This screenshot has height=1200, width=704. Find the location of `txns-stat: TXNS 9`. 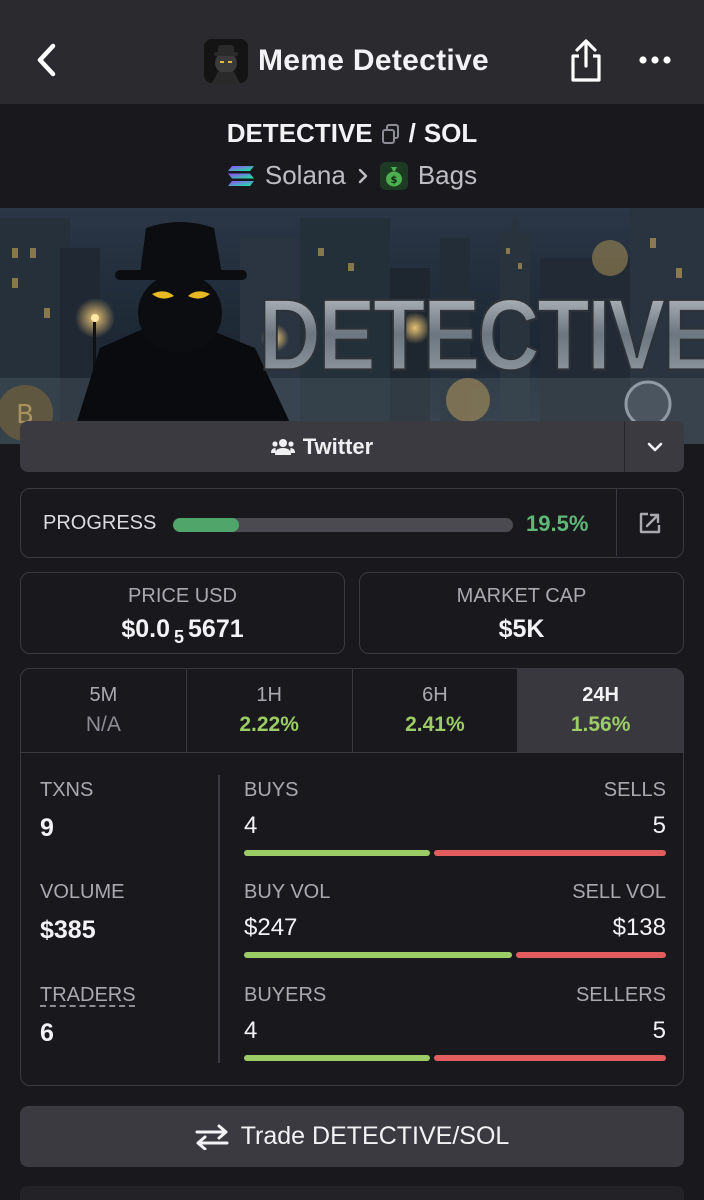

txns-stat: TXNS 9 is located at coordinates (67, 810).